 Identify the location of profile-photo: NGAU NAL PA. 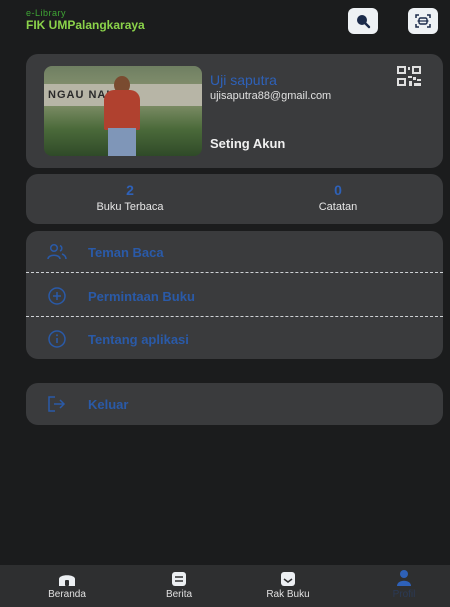
(123, 111).